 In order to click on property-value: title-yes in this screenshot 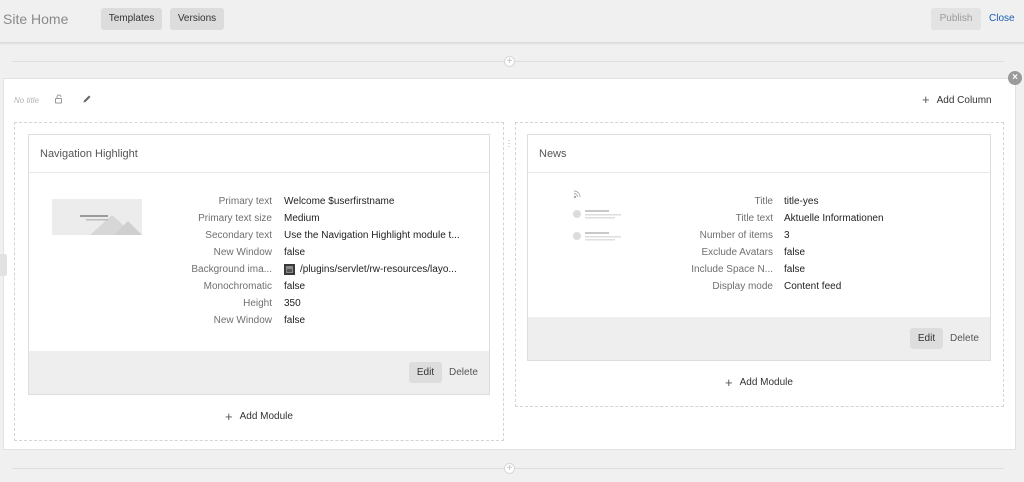, I will do `click(801, 201)`.